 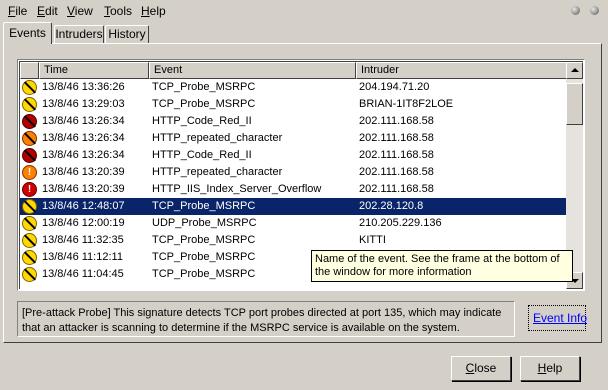 I want to click on help-button: Help, so click(x=550, y=368).